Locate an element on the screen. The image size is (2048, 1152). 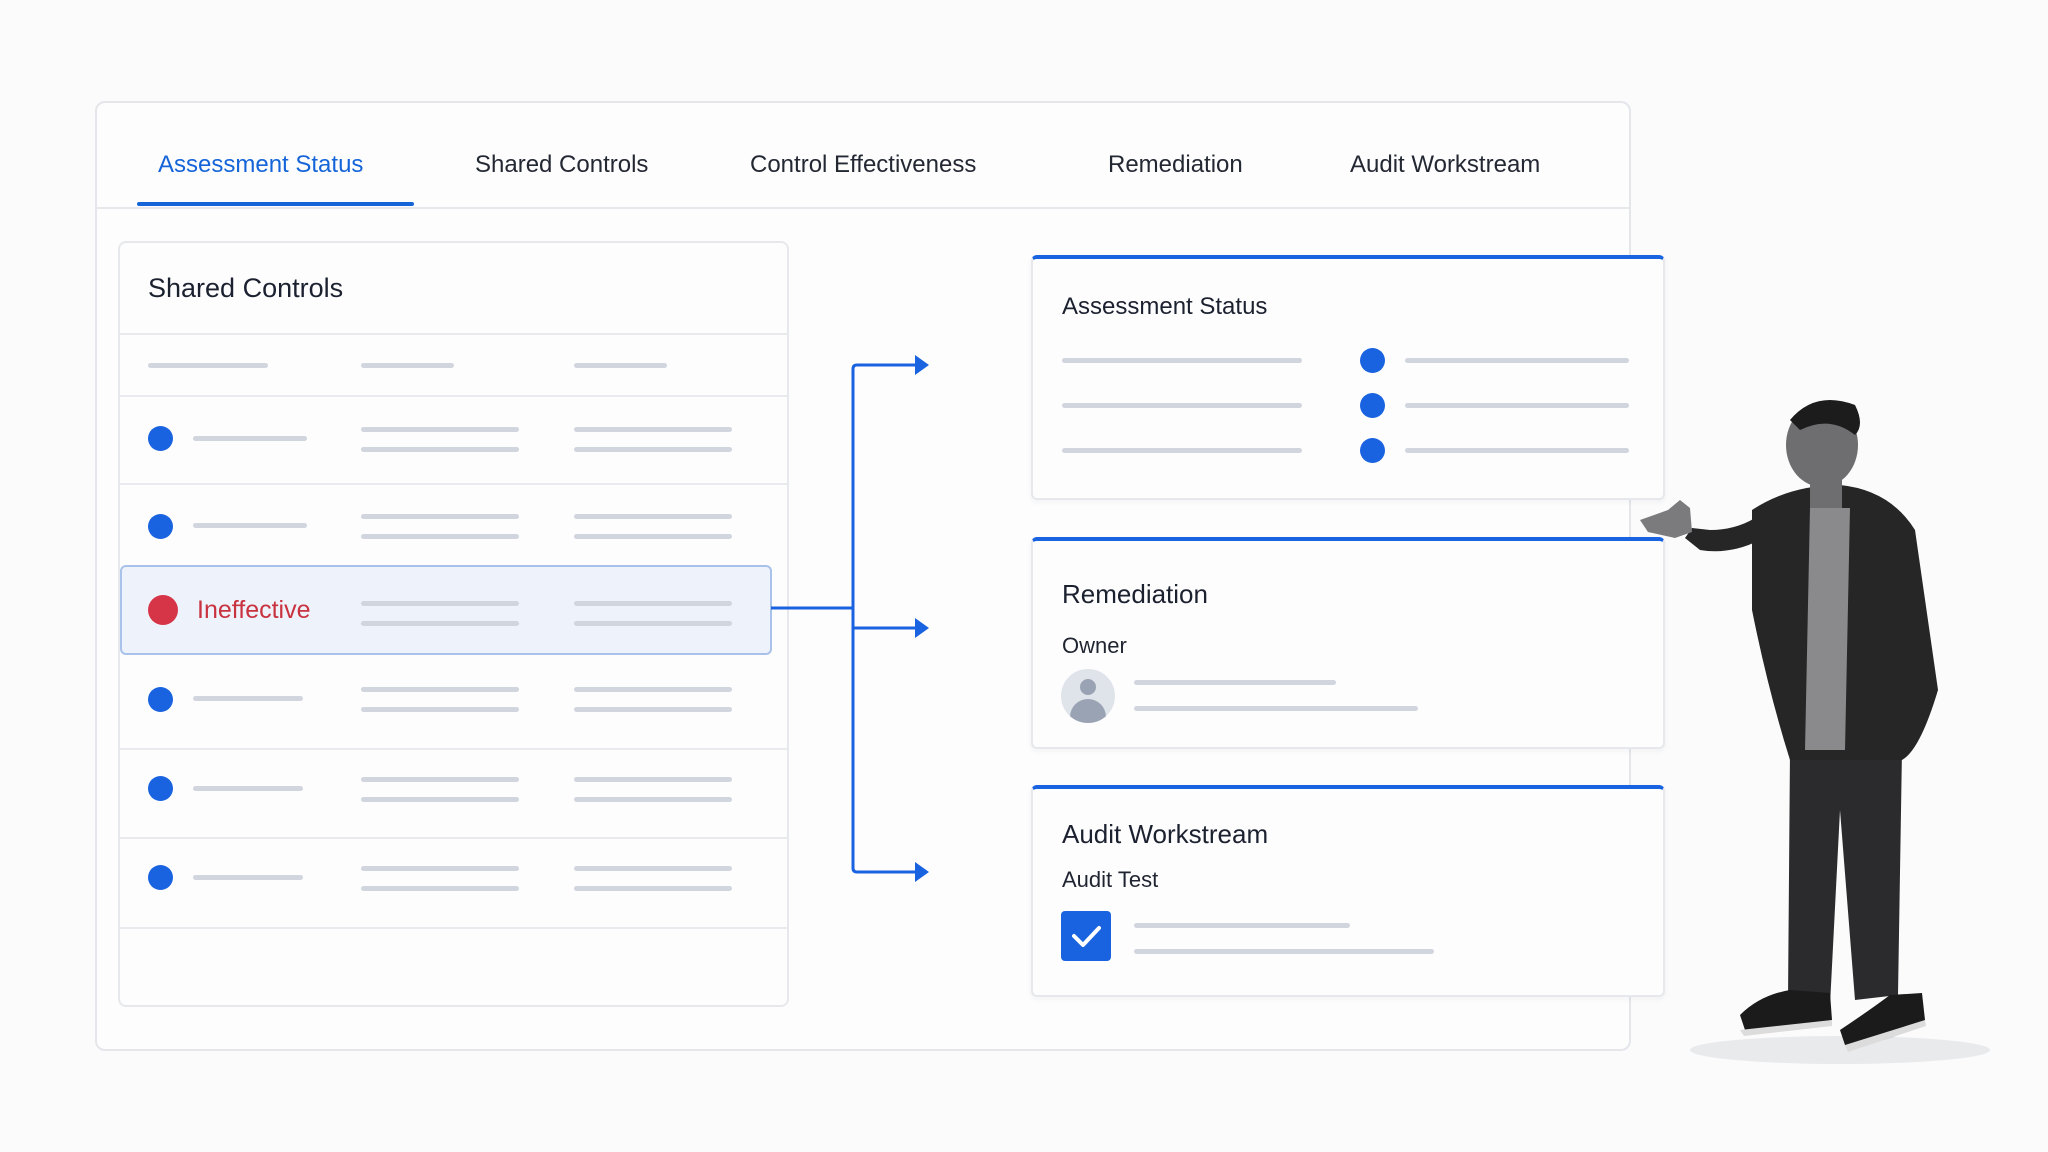
audit-test-checkbox is located at coordinates (1086, 936).